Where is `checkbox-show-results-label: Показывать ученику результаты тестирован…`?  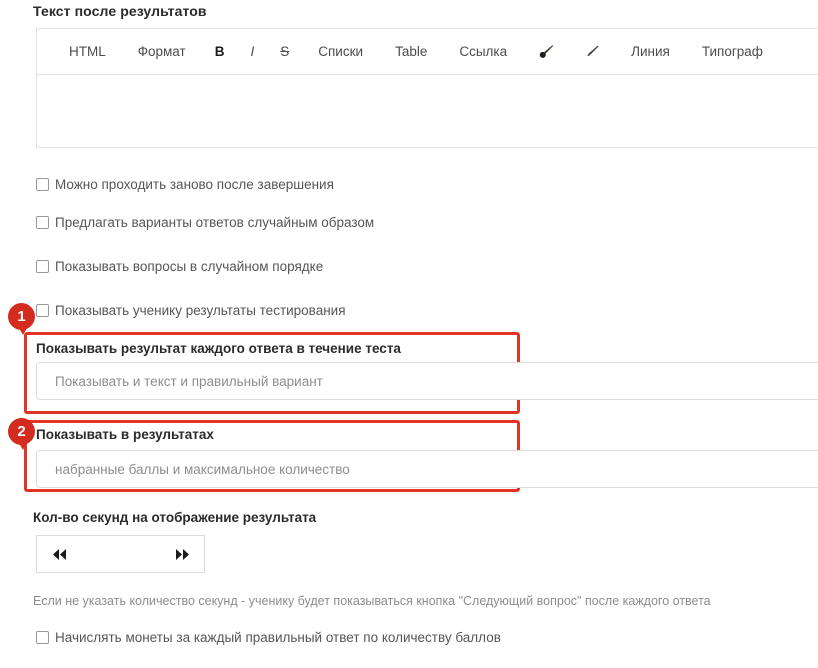
checkbox-show-results-label: Показывать ученику результаты тестирован… is located at coordinates (200, 310).